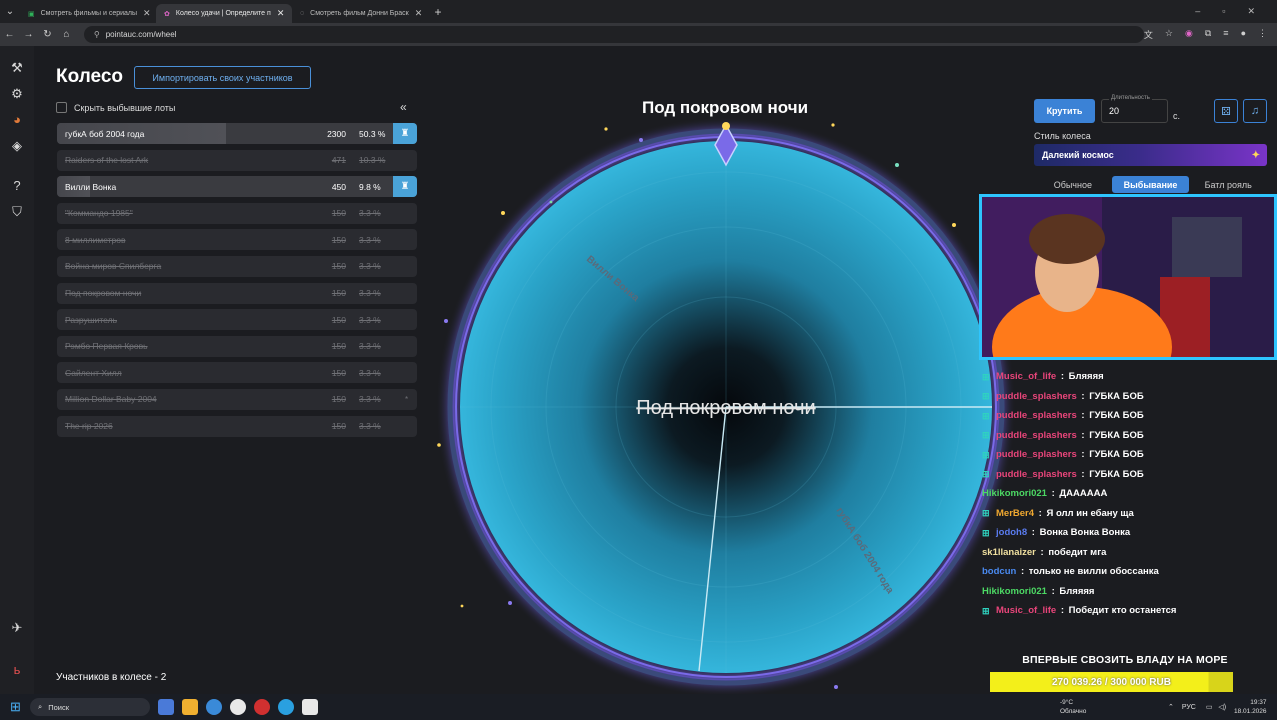 This screenshot has height=720, width=1277. Describe the element at coordinates (238, 707) in the screenshot. I see `app-icon` at that location.